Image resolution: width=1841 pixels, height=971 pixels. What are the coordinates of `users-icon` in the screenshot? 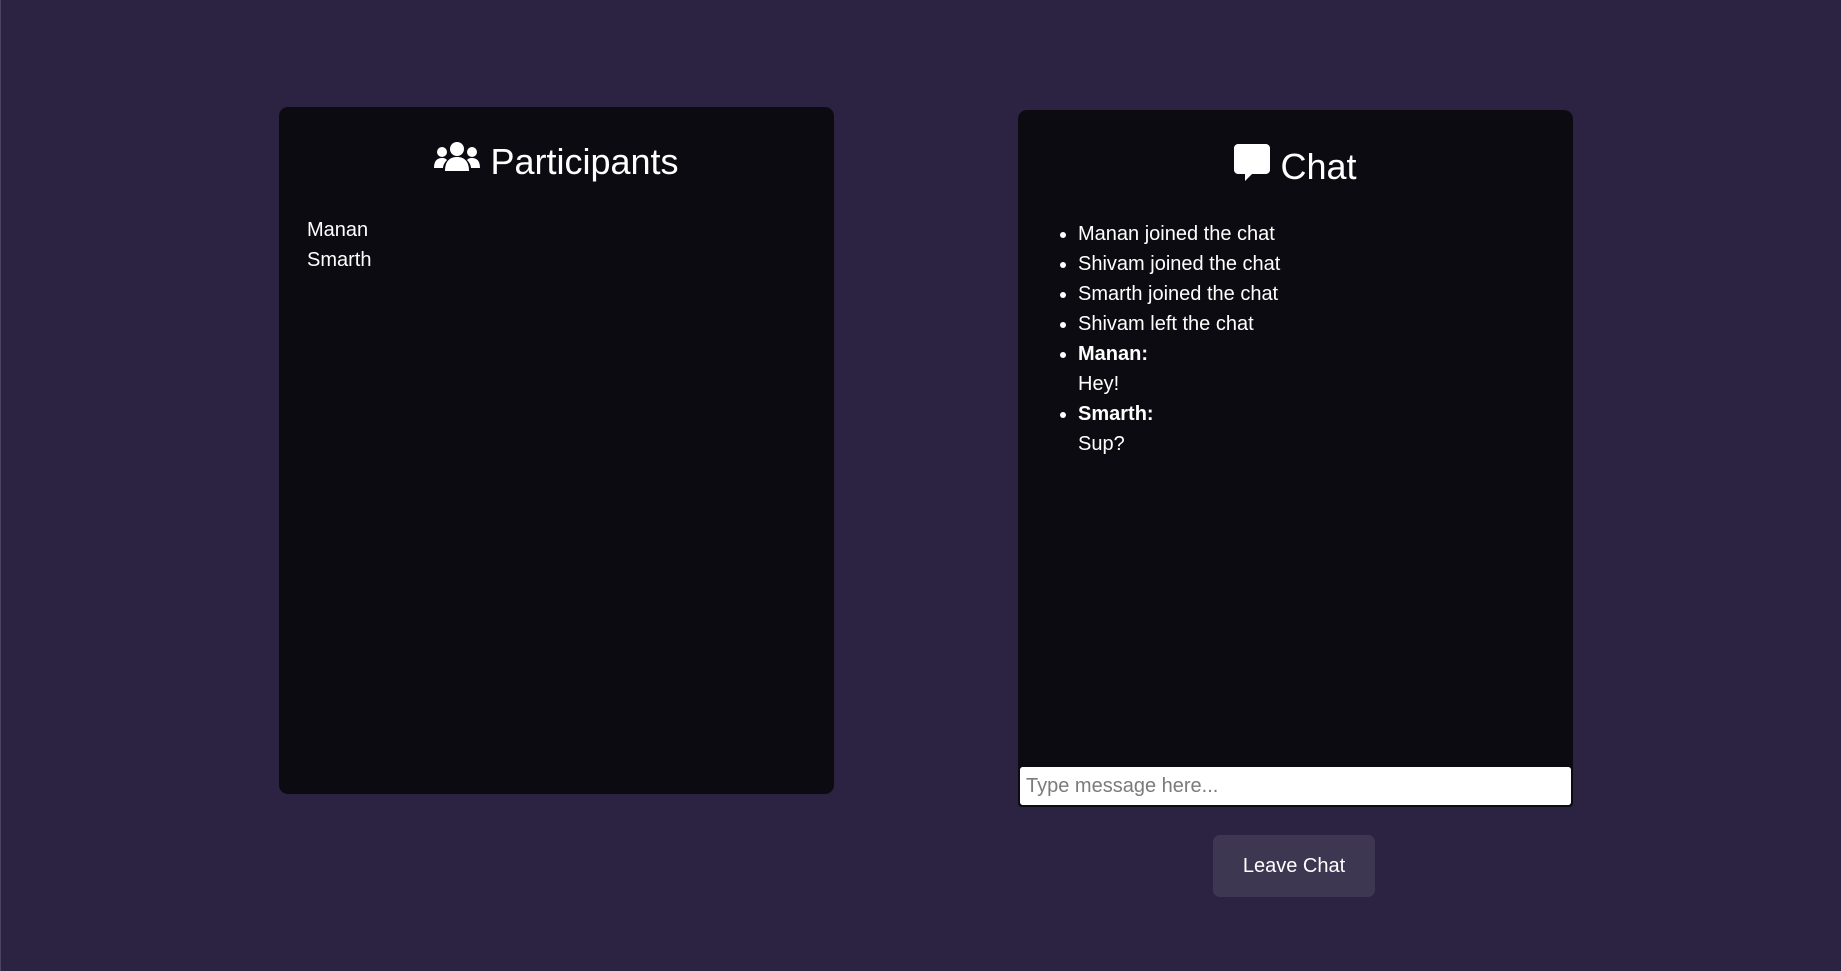 It's located at (462, 162).